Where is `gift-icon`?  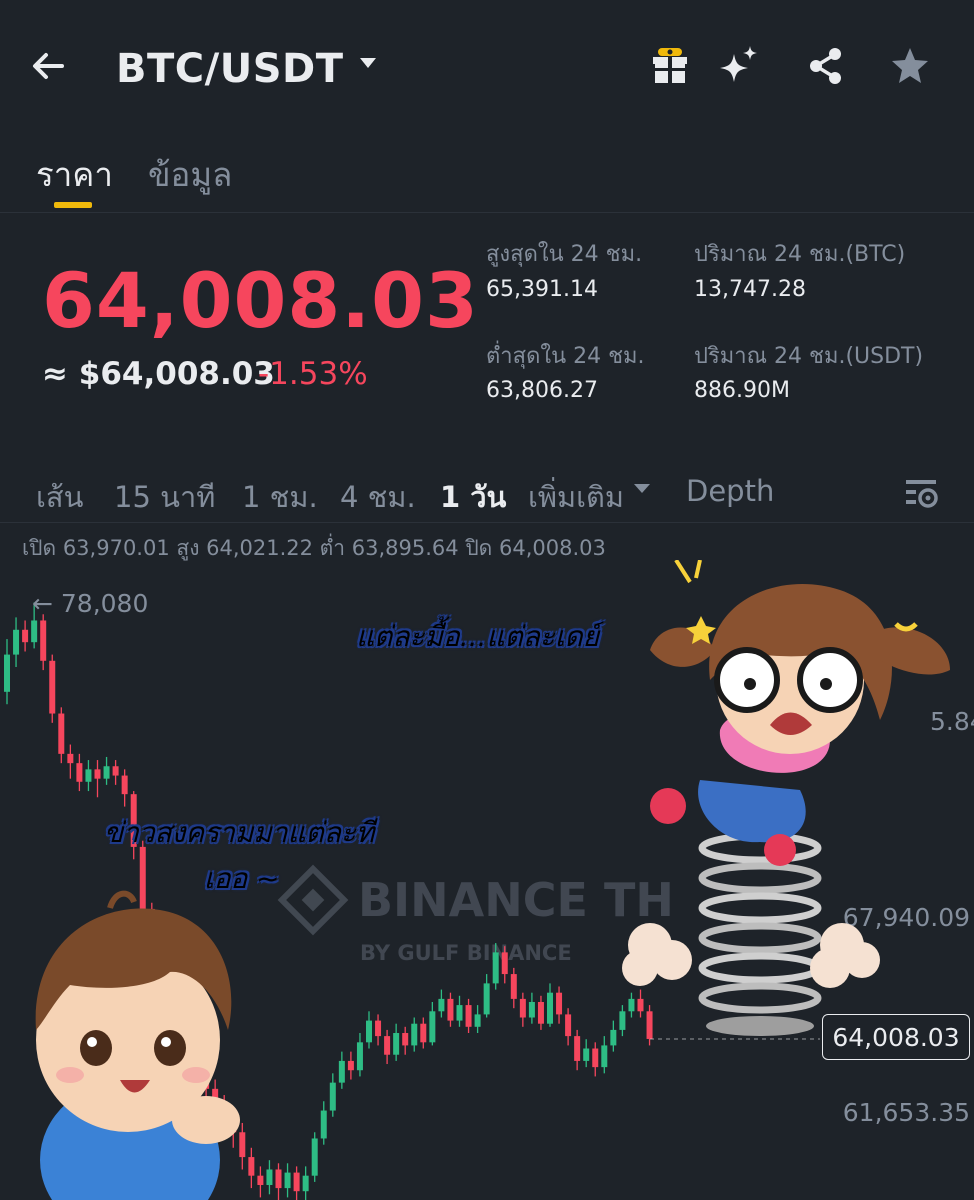
gift-icon is located at coordinates (670, 66).